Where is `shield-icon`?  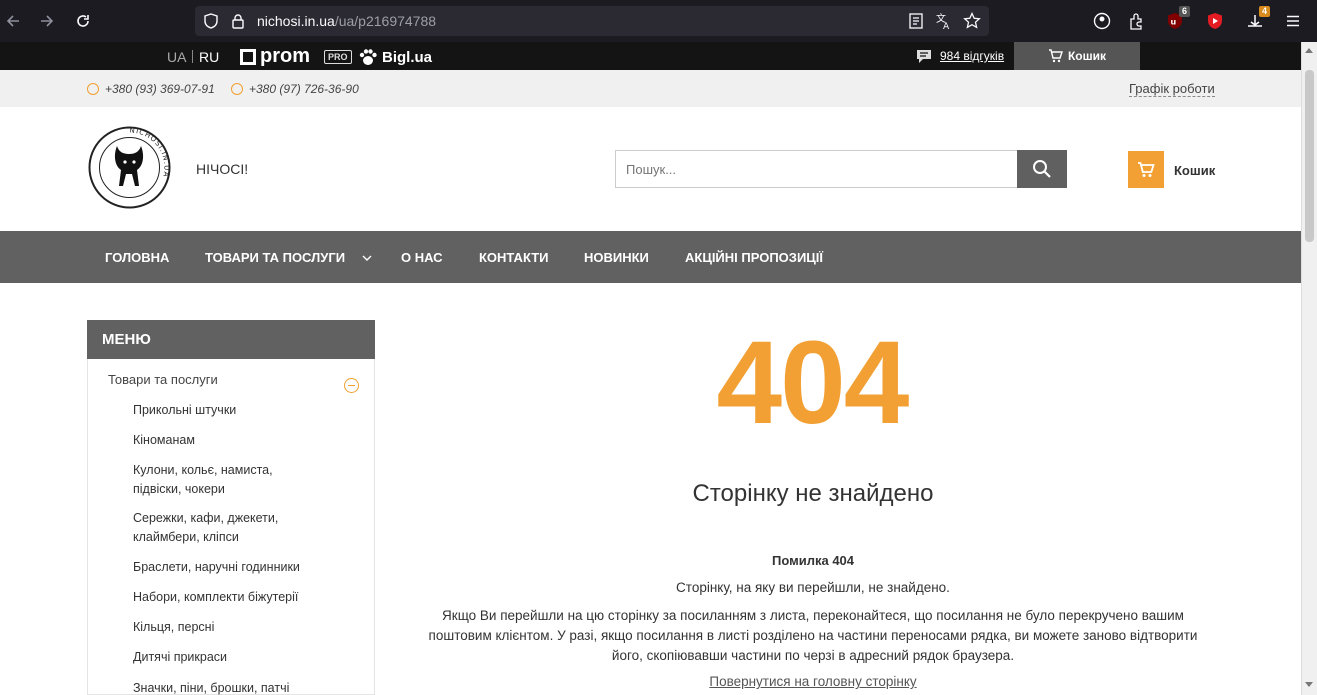 shield-icon is located at coordinates (211, 21).